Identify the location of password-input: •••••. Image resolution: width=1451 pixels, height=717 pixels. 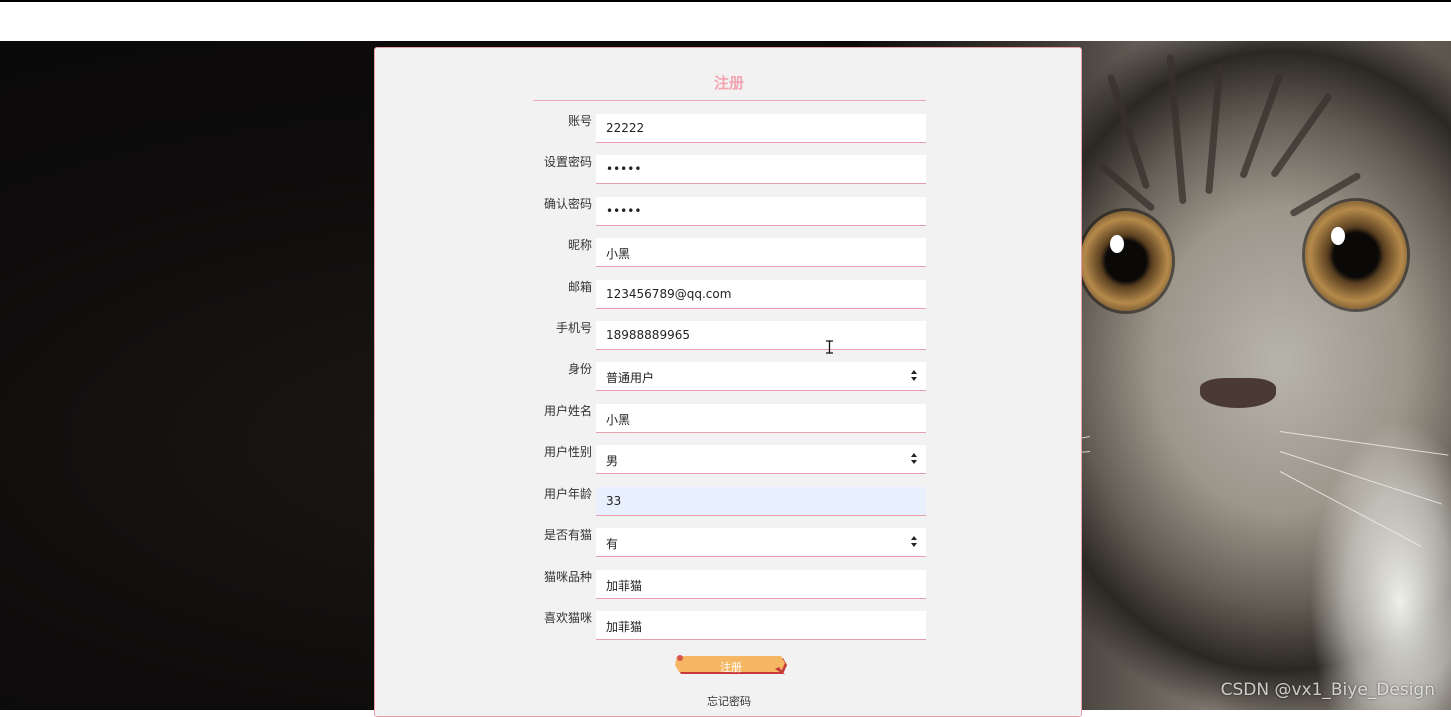
(761, 169).